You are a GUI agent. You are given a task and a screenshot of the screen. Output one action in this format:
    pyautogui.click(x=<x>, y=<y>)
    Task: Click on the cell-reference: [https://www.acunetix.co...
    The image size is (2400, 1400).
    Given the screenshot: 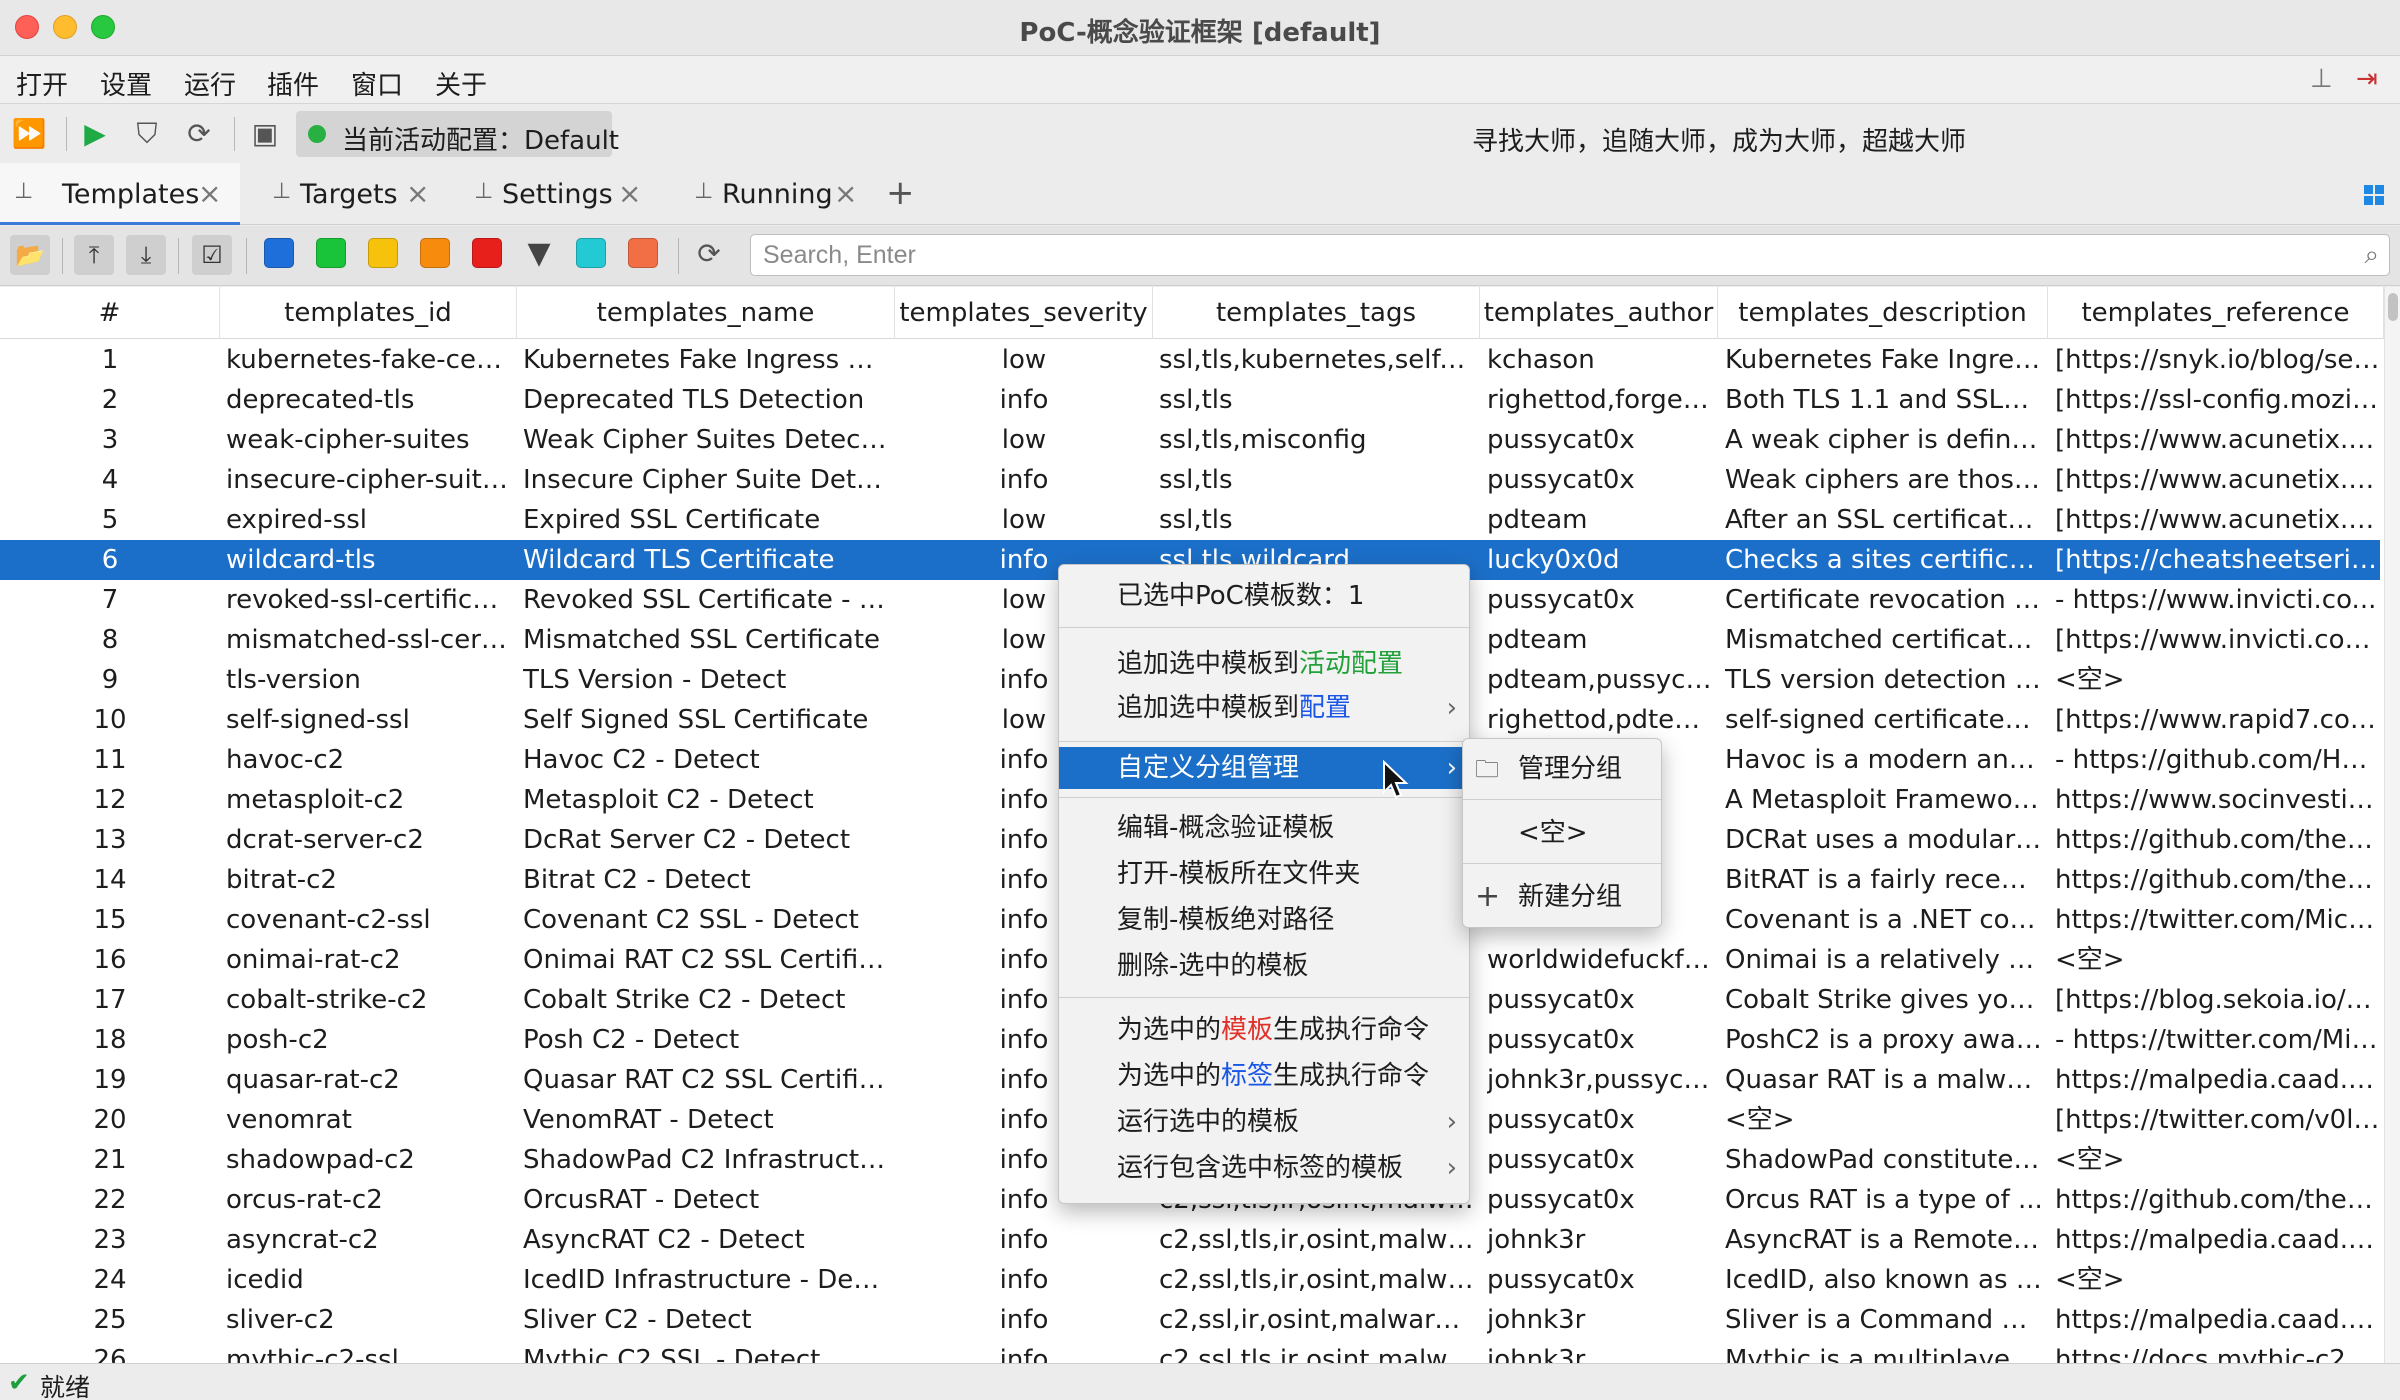 What is the action you would take?
    pyautogui.click(x=2218, y=520)
    